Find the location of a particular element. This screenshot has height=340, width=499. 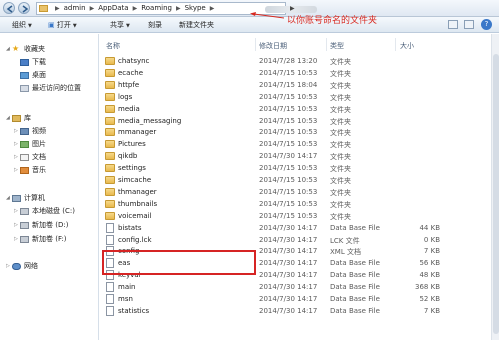

folder-row: logs 2014/7/15 10:53 文件夹 is located at coordinates (270, 97).